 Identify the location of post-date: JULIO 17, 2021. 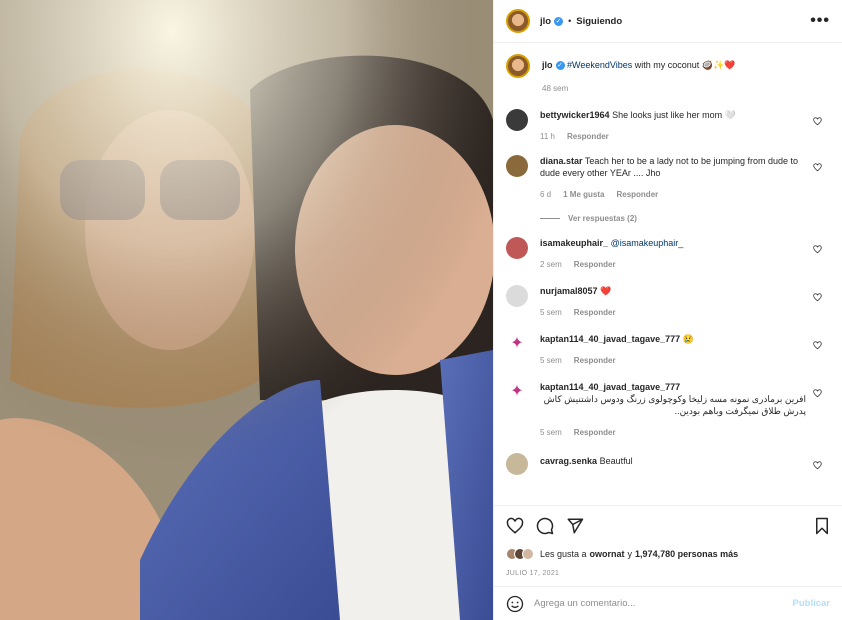
(533, 573).